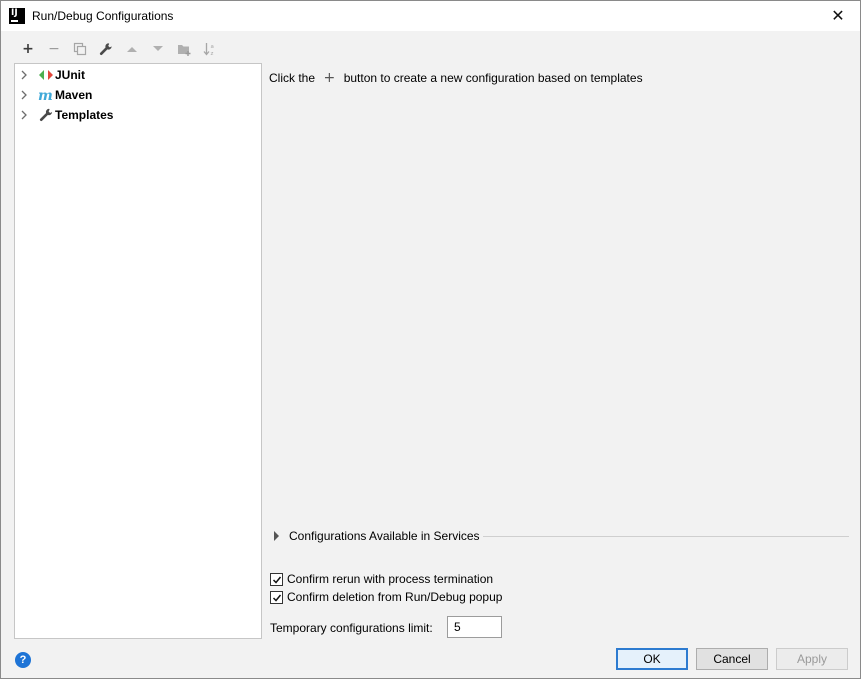  I want to click on expand-triangle-icon, so click(276, 536).